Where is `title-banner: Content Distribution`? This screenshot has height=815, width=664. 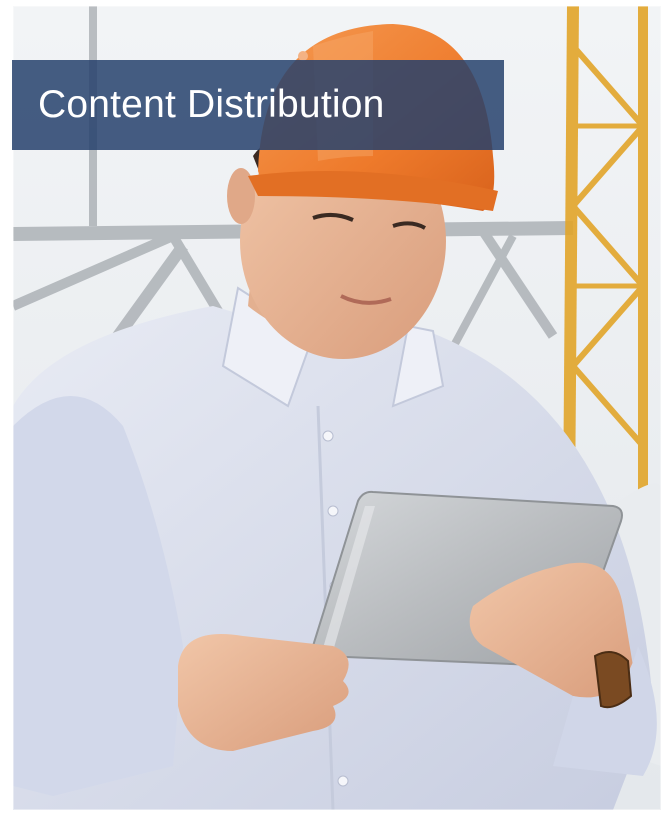 title-banner: Content Distribution is located at coordinates (258, 105).